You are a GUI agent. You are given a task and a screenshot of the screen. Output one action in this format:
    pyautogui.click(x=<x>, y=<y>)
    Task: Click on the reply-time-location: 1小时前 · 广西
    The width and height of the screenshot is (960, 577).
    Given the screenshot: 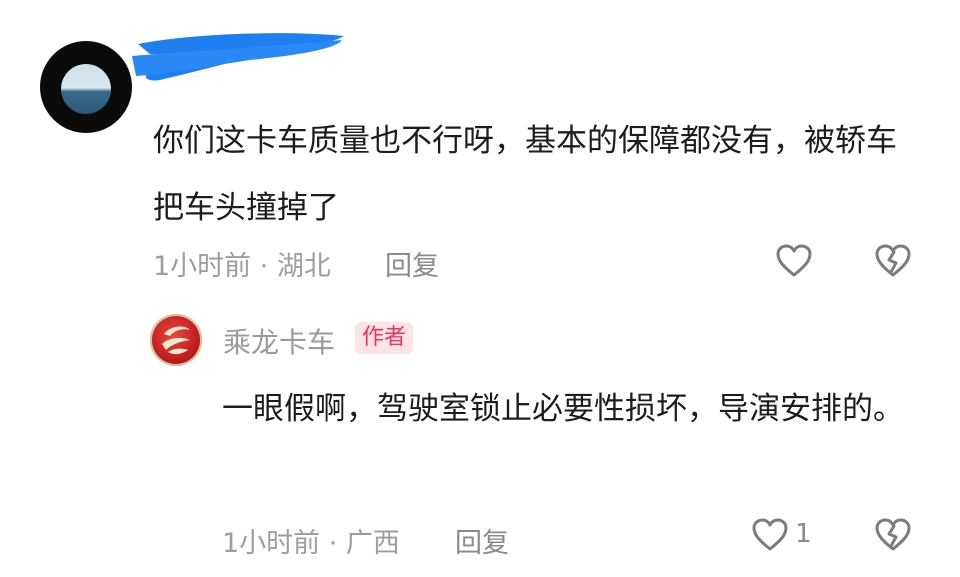 What is the action you would take?
    pyautogui.click(x=311, y=543)
    